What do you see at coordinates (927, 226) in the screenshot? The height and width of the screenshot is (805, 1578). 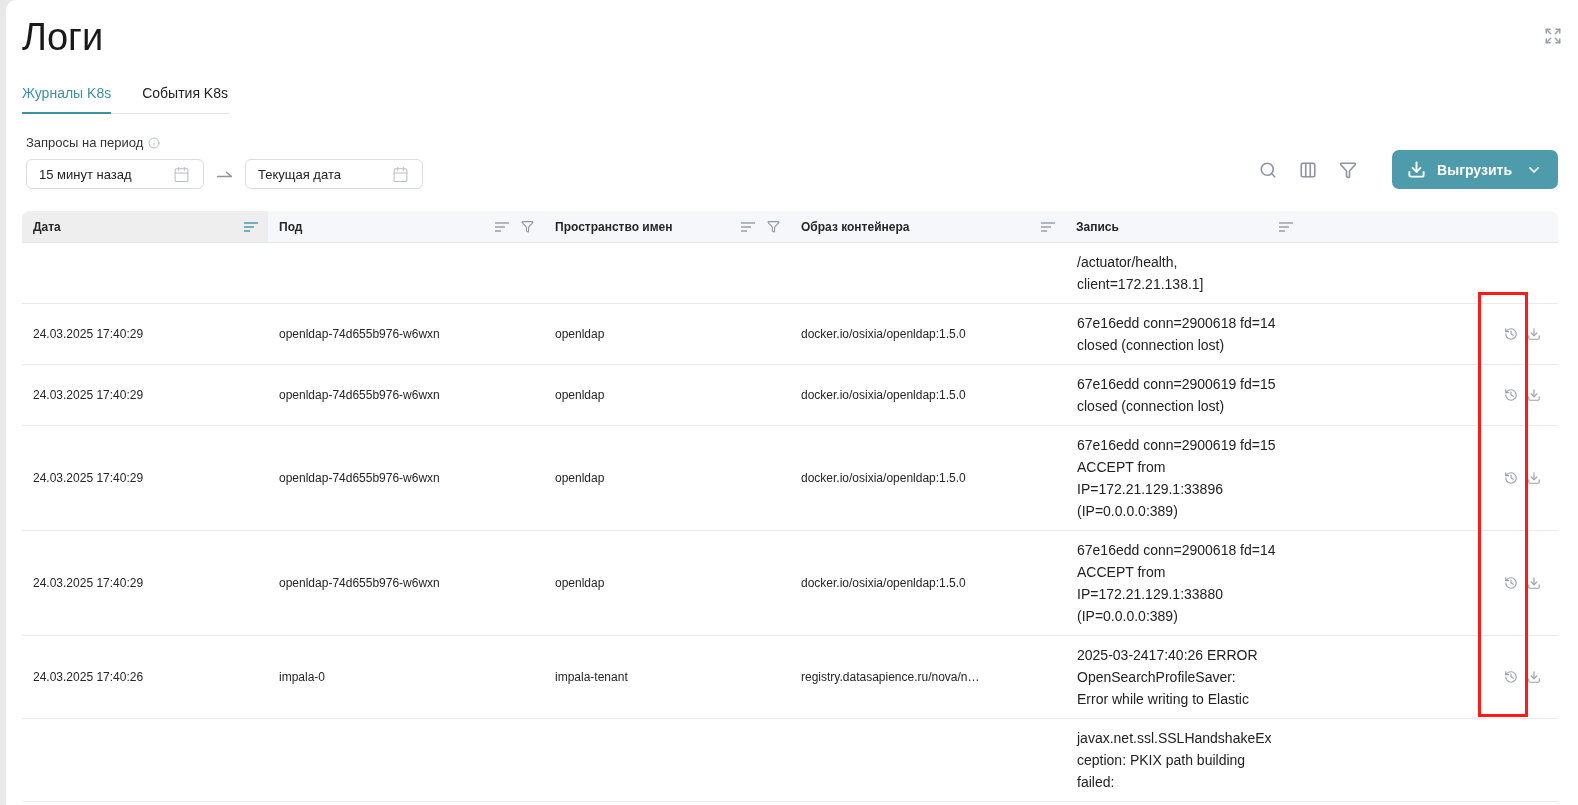 I see `column-header: Образ контейнера` at bounding box center [927, 226].